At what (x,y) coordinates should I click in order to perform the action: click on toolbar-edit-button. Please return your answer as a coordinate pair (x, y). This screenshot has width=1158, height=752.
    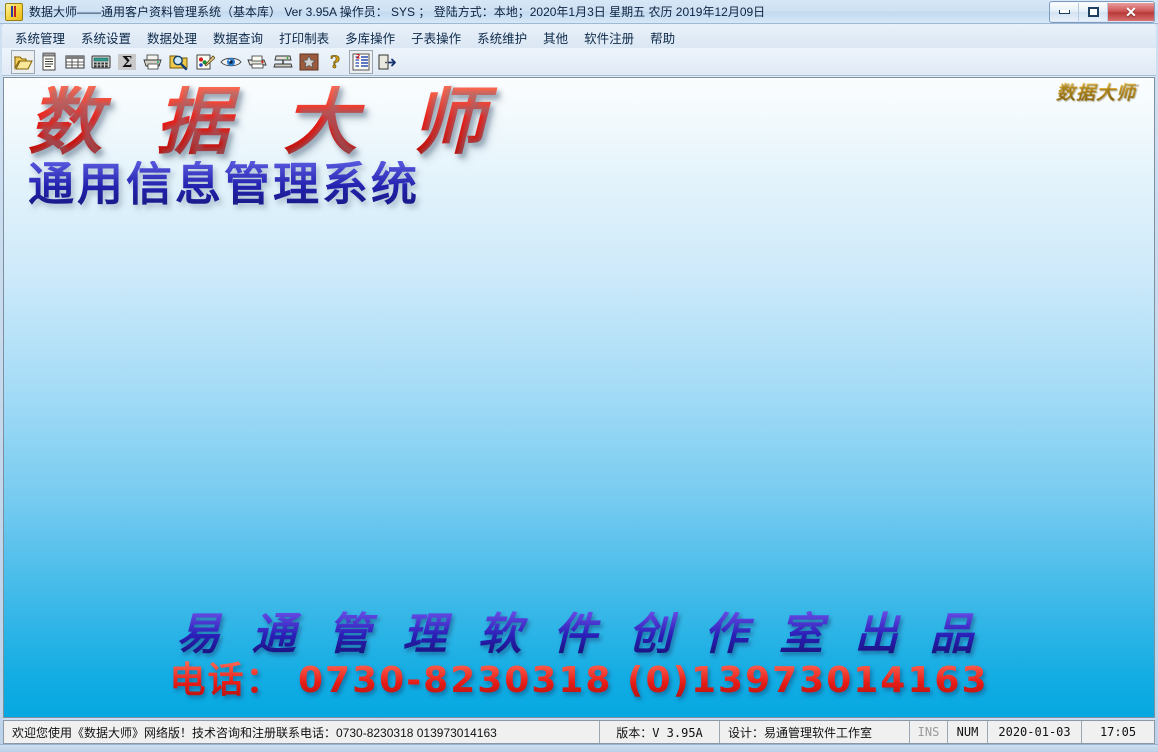
    Looking at the image, I should click on (205, 62).